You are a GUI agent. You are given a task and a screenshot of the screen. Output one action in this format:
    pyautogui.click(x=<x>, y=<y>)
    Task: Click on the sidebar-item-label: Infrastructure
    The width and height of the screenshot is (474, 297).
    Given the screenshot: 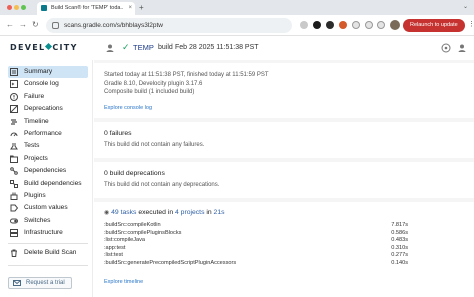 What is the action you would take?
    pyautogui.click(x=43, y=233)
    